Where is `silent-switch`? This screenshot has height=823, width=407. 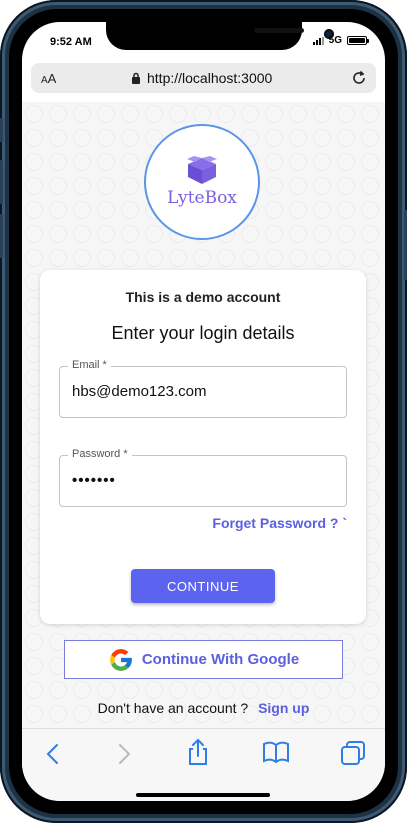 silent-switch is located at coordinates (1, 130).